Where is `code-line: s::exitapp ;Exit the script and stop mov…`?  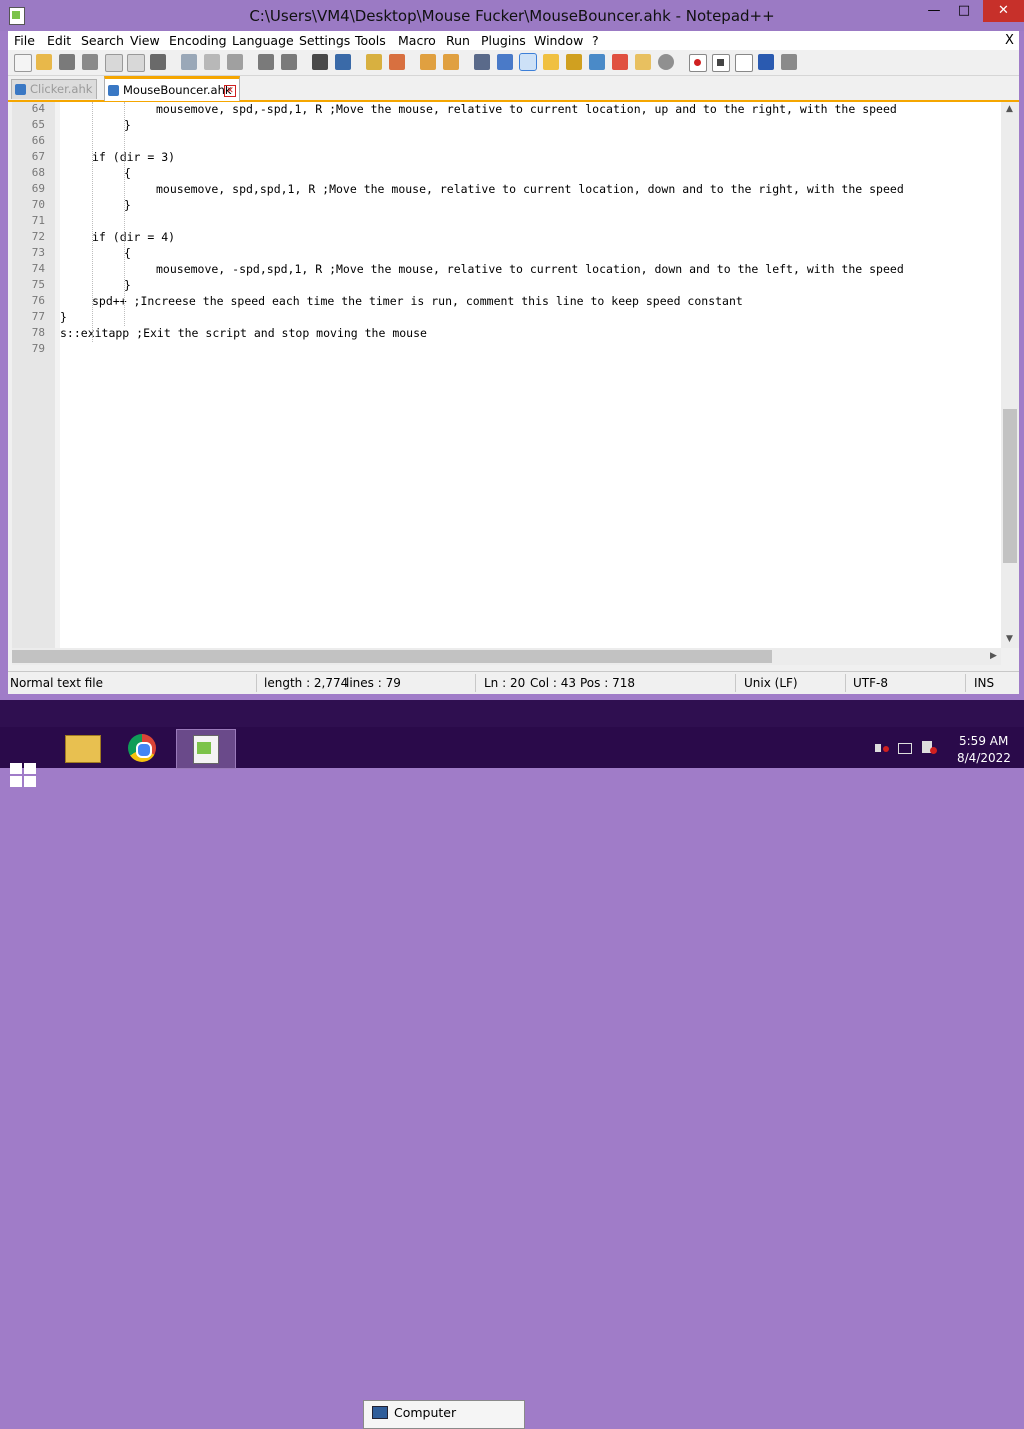 code-line: s::exitapp ;Exit the script and stop mov… is located at coordinates (243, 333).